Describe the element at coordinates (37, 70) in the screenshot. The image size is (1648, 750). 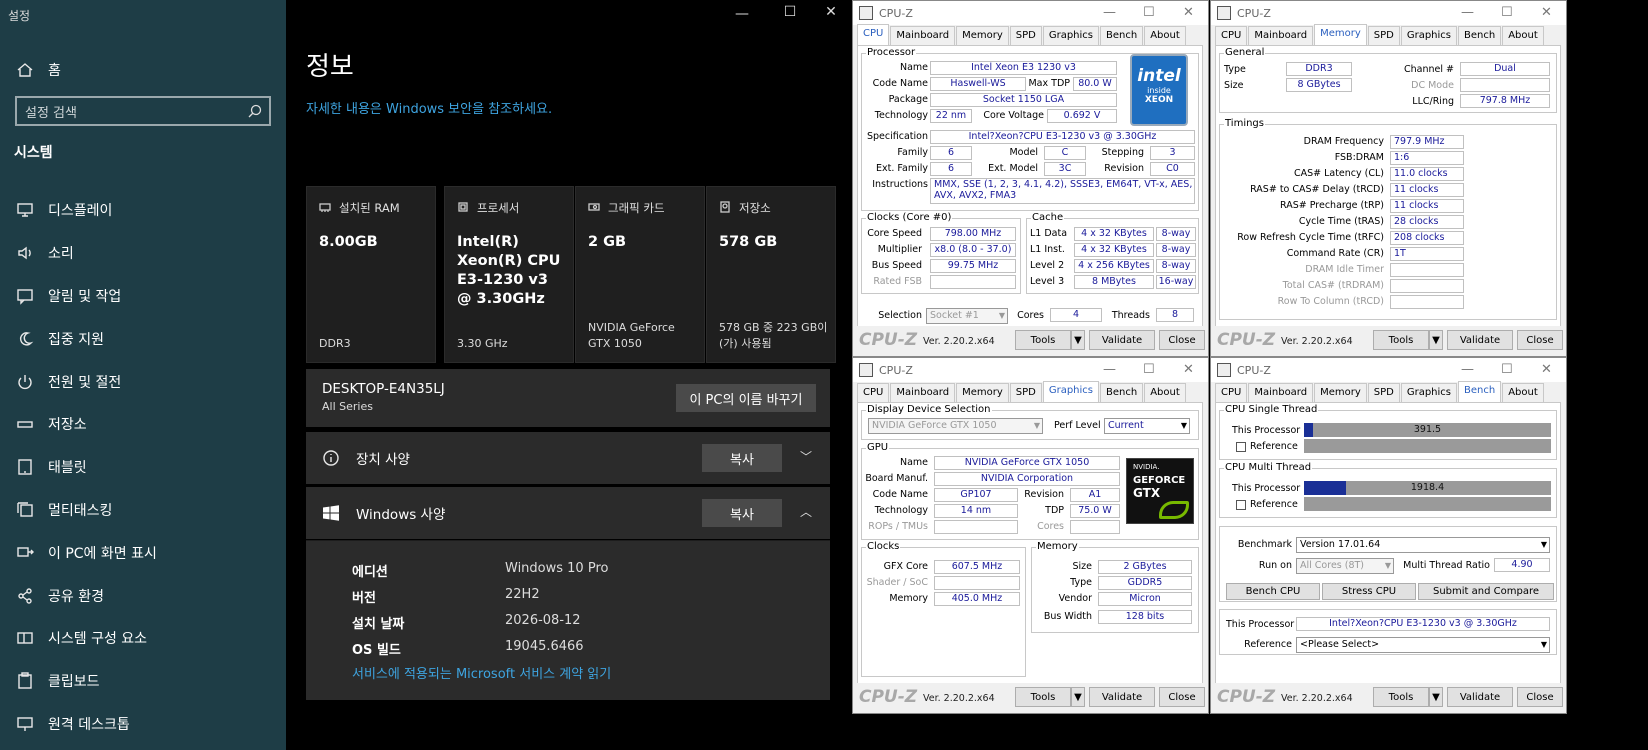
I see `nav-home: 홈` at that location.